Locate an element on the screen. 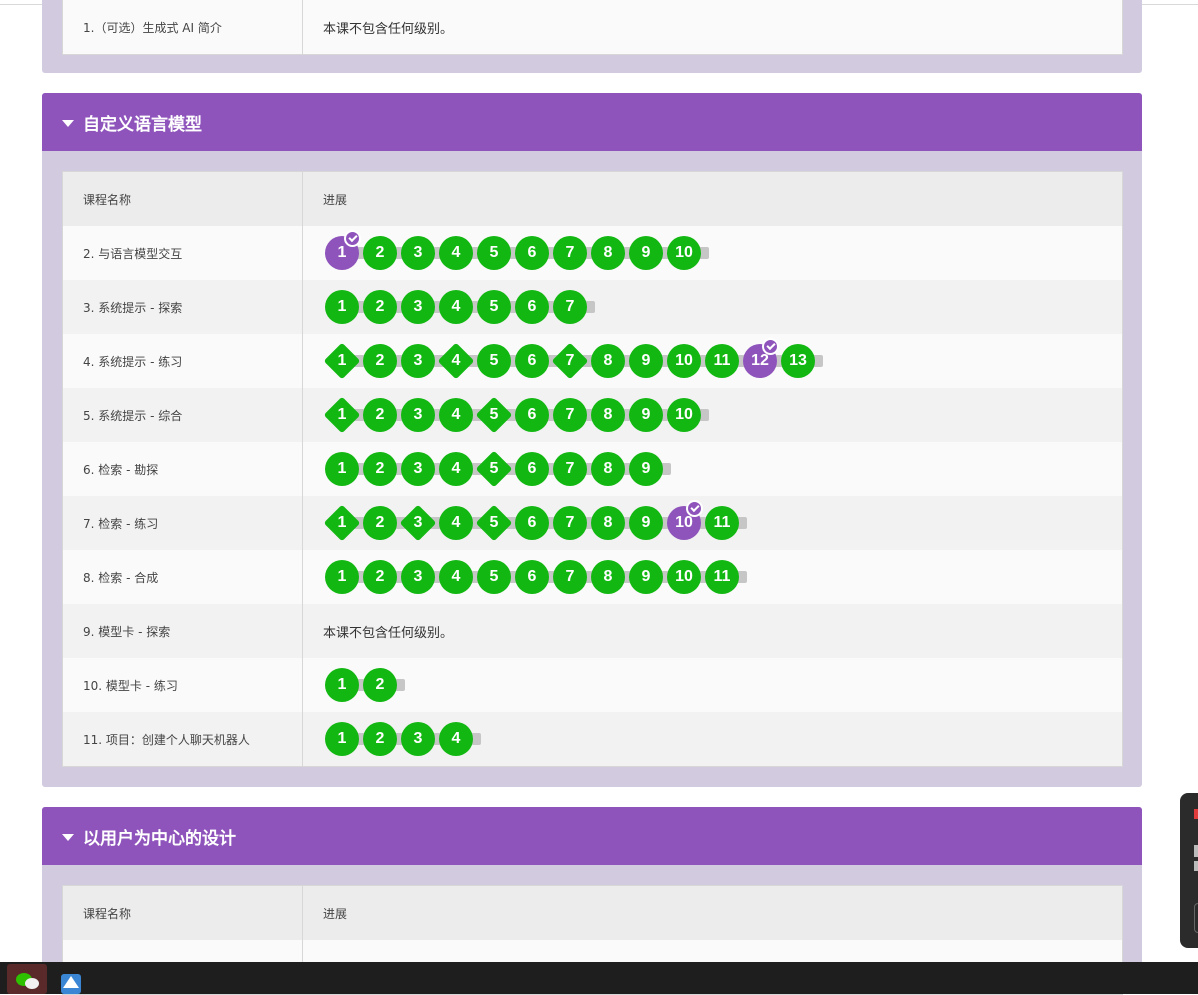  table-row: 2. 与语言模型交互 1 2 3 4 5 6 7 8 9 10 is located at coordinates (592, 253).